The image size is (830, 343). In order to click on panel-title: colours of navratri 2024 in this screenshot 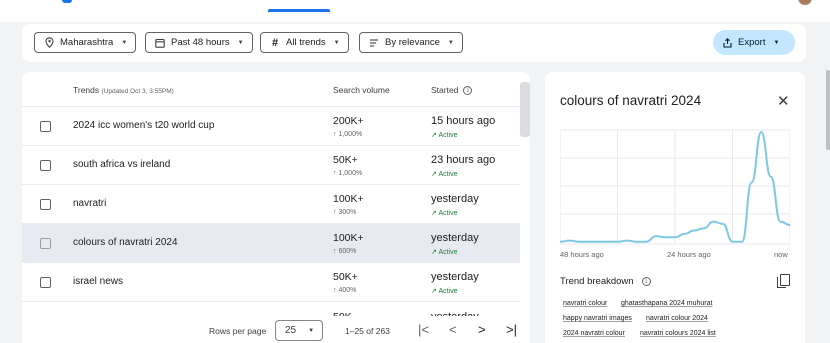, I will do `click(631, 100)`.